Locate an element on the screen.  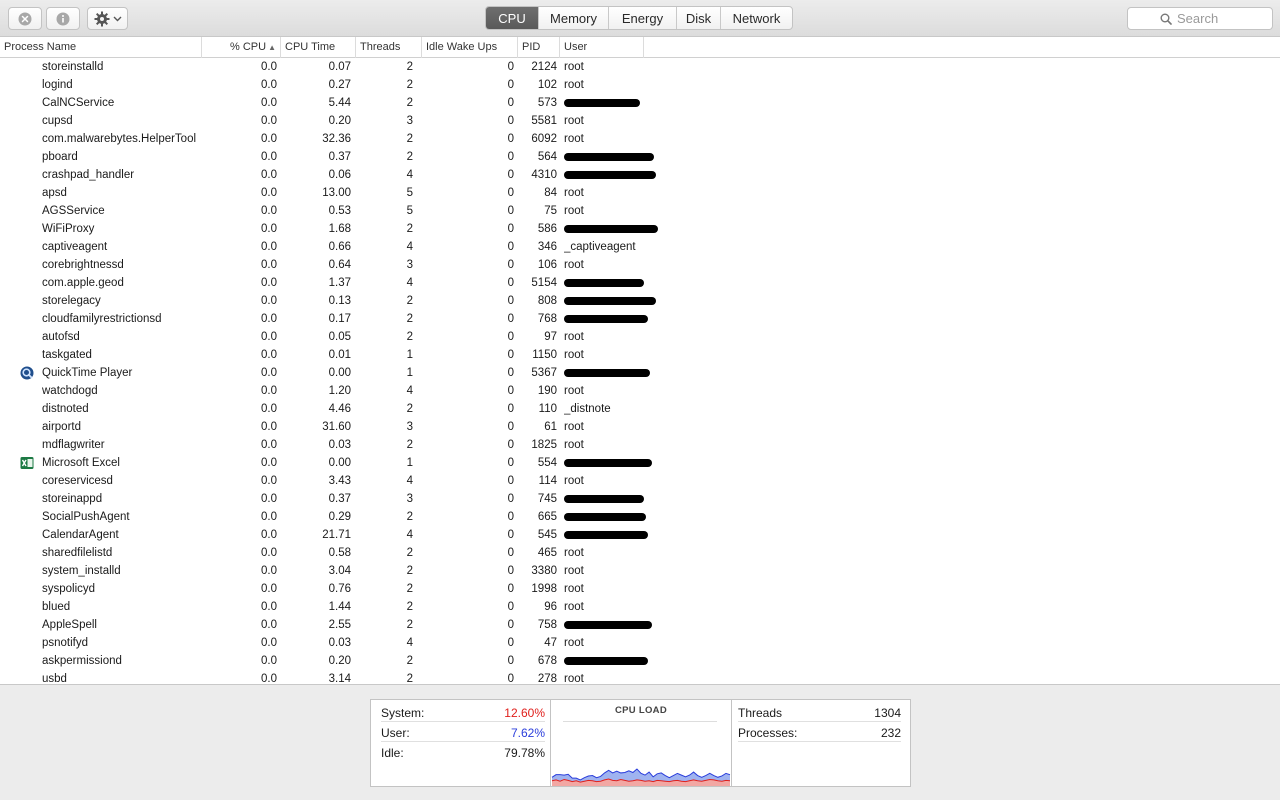
table-row: AGSService 0.0 0.53 5 0 75 root is located at coordinates (640, 211).